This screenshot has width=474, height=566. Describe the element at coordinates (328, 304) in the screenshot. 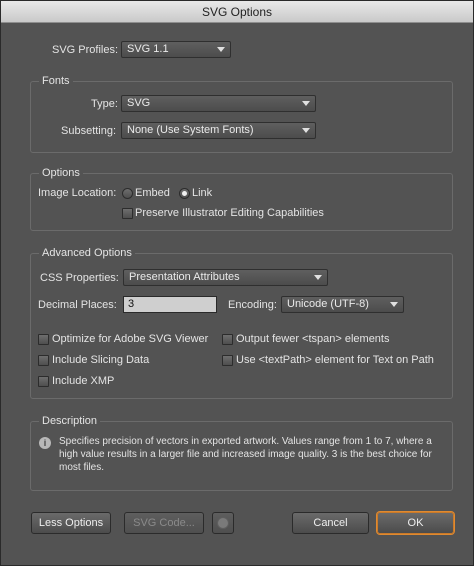

I see `encoding-value: Unicode (UTF-8)` at that location.